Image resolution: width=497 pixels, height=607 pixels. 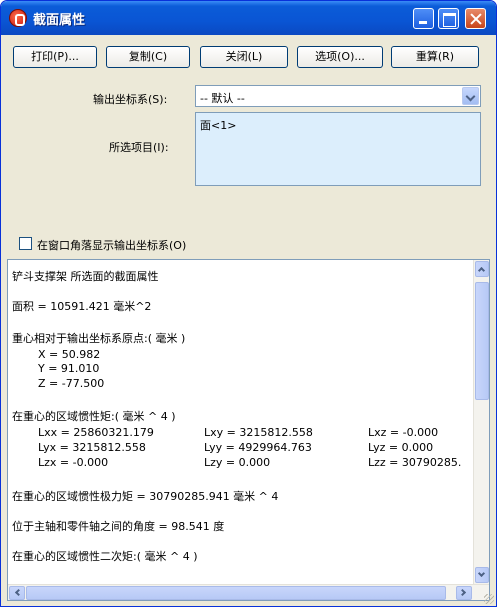 I want to click on output-coord-system-label: 输出坐标系(S):, so click(x=130, y=99).